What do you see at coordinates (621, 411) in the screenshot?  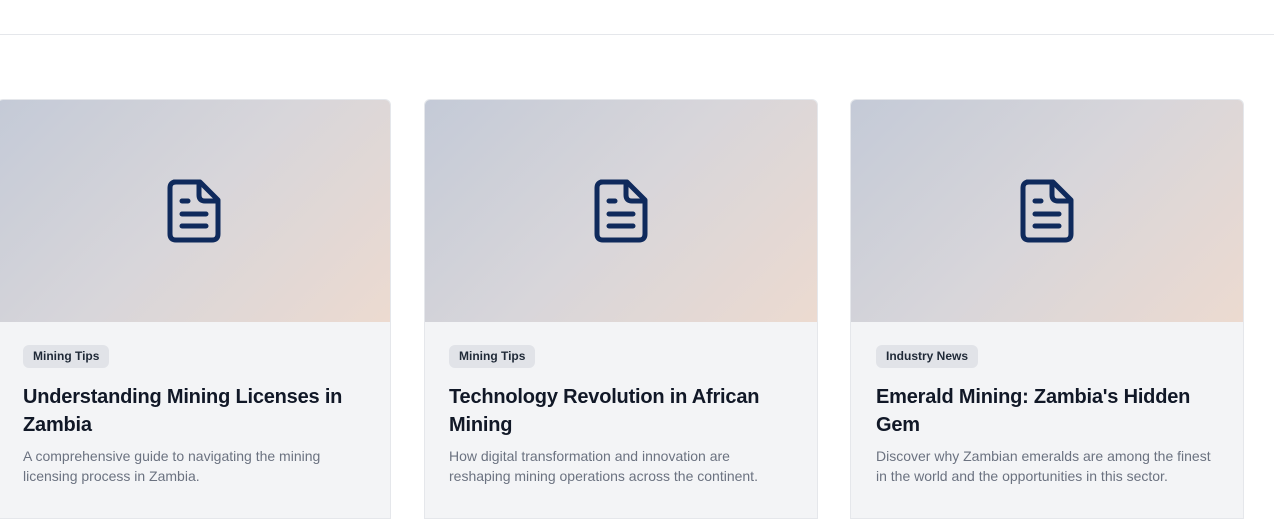 I see `card-title: Technology Revolution in African Mining` at bounding box center [621, 411].